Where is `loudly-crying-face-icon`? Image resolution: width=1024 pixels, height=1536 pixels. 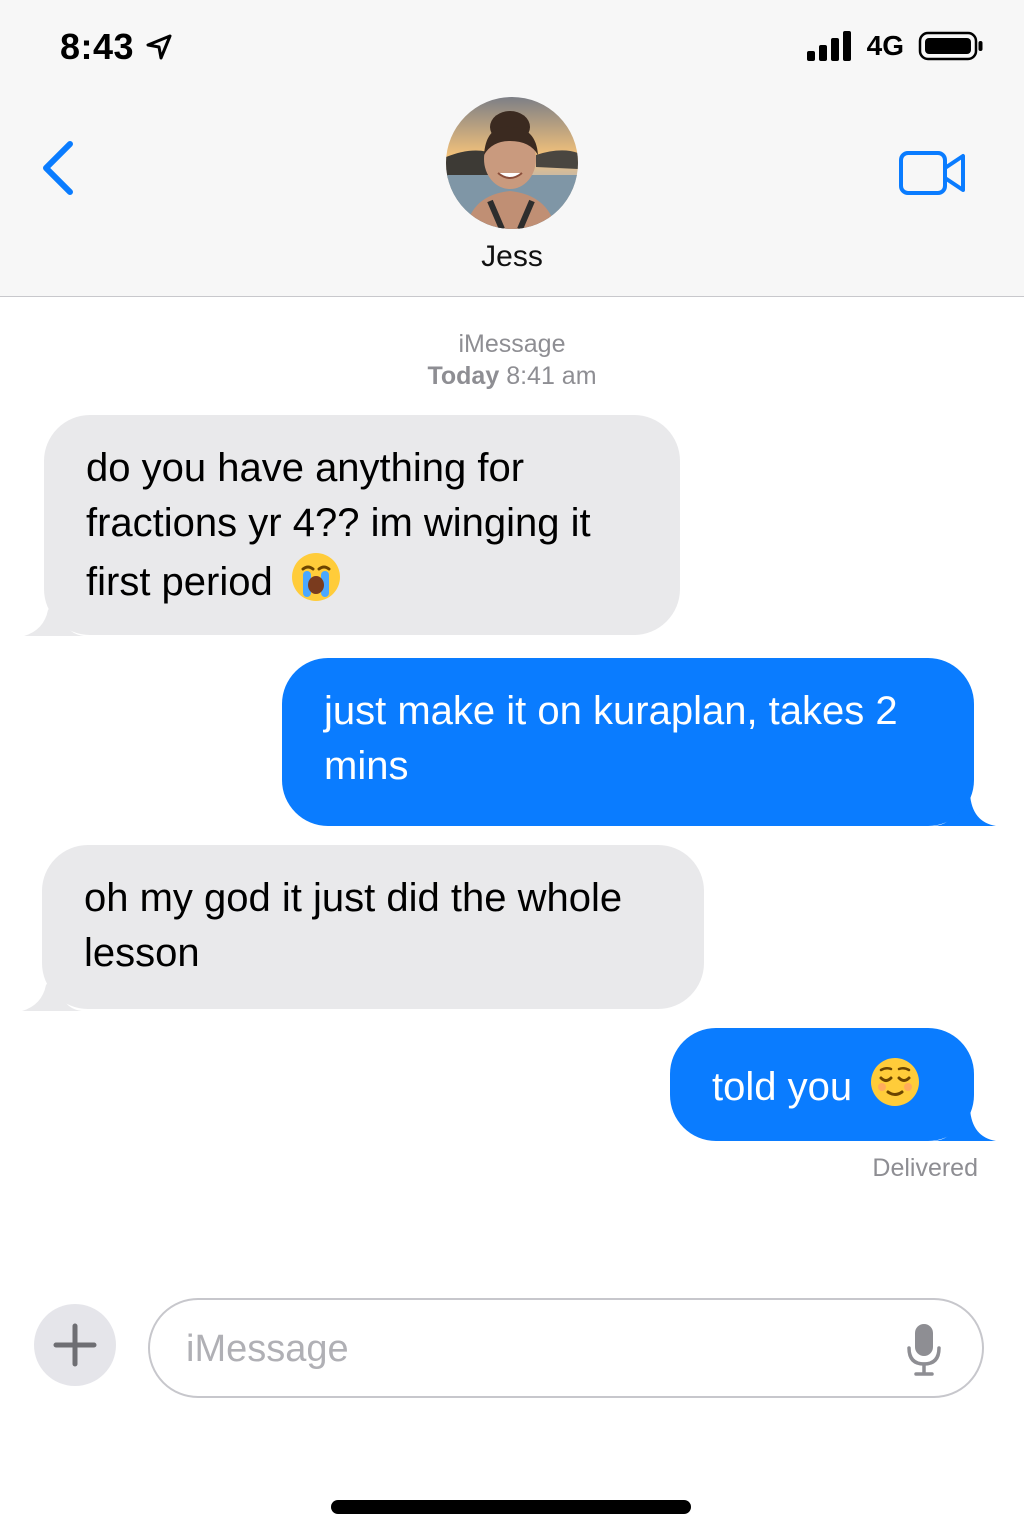
loudly-crying-face-icon is located at coordinates (315, 577).